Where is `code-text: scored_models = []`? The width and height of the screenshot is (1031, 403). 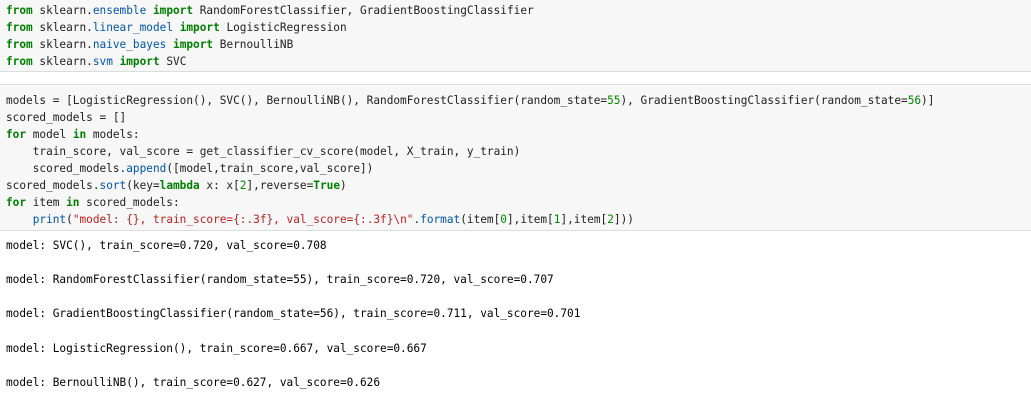
code-text: scored_models = [] is located at coordinates (66, 117).